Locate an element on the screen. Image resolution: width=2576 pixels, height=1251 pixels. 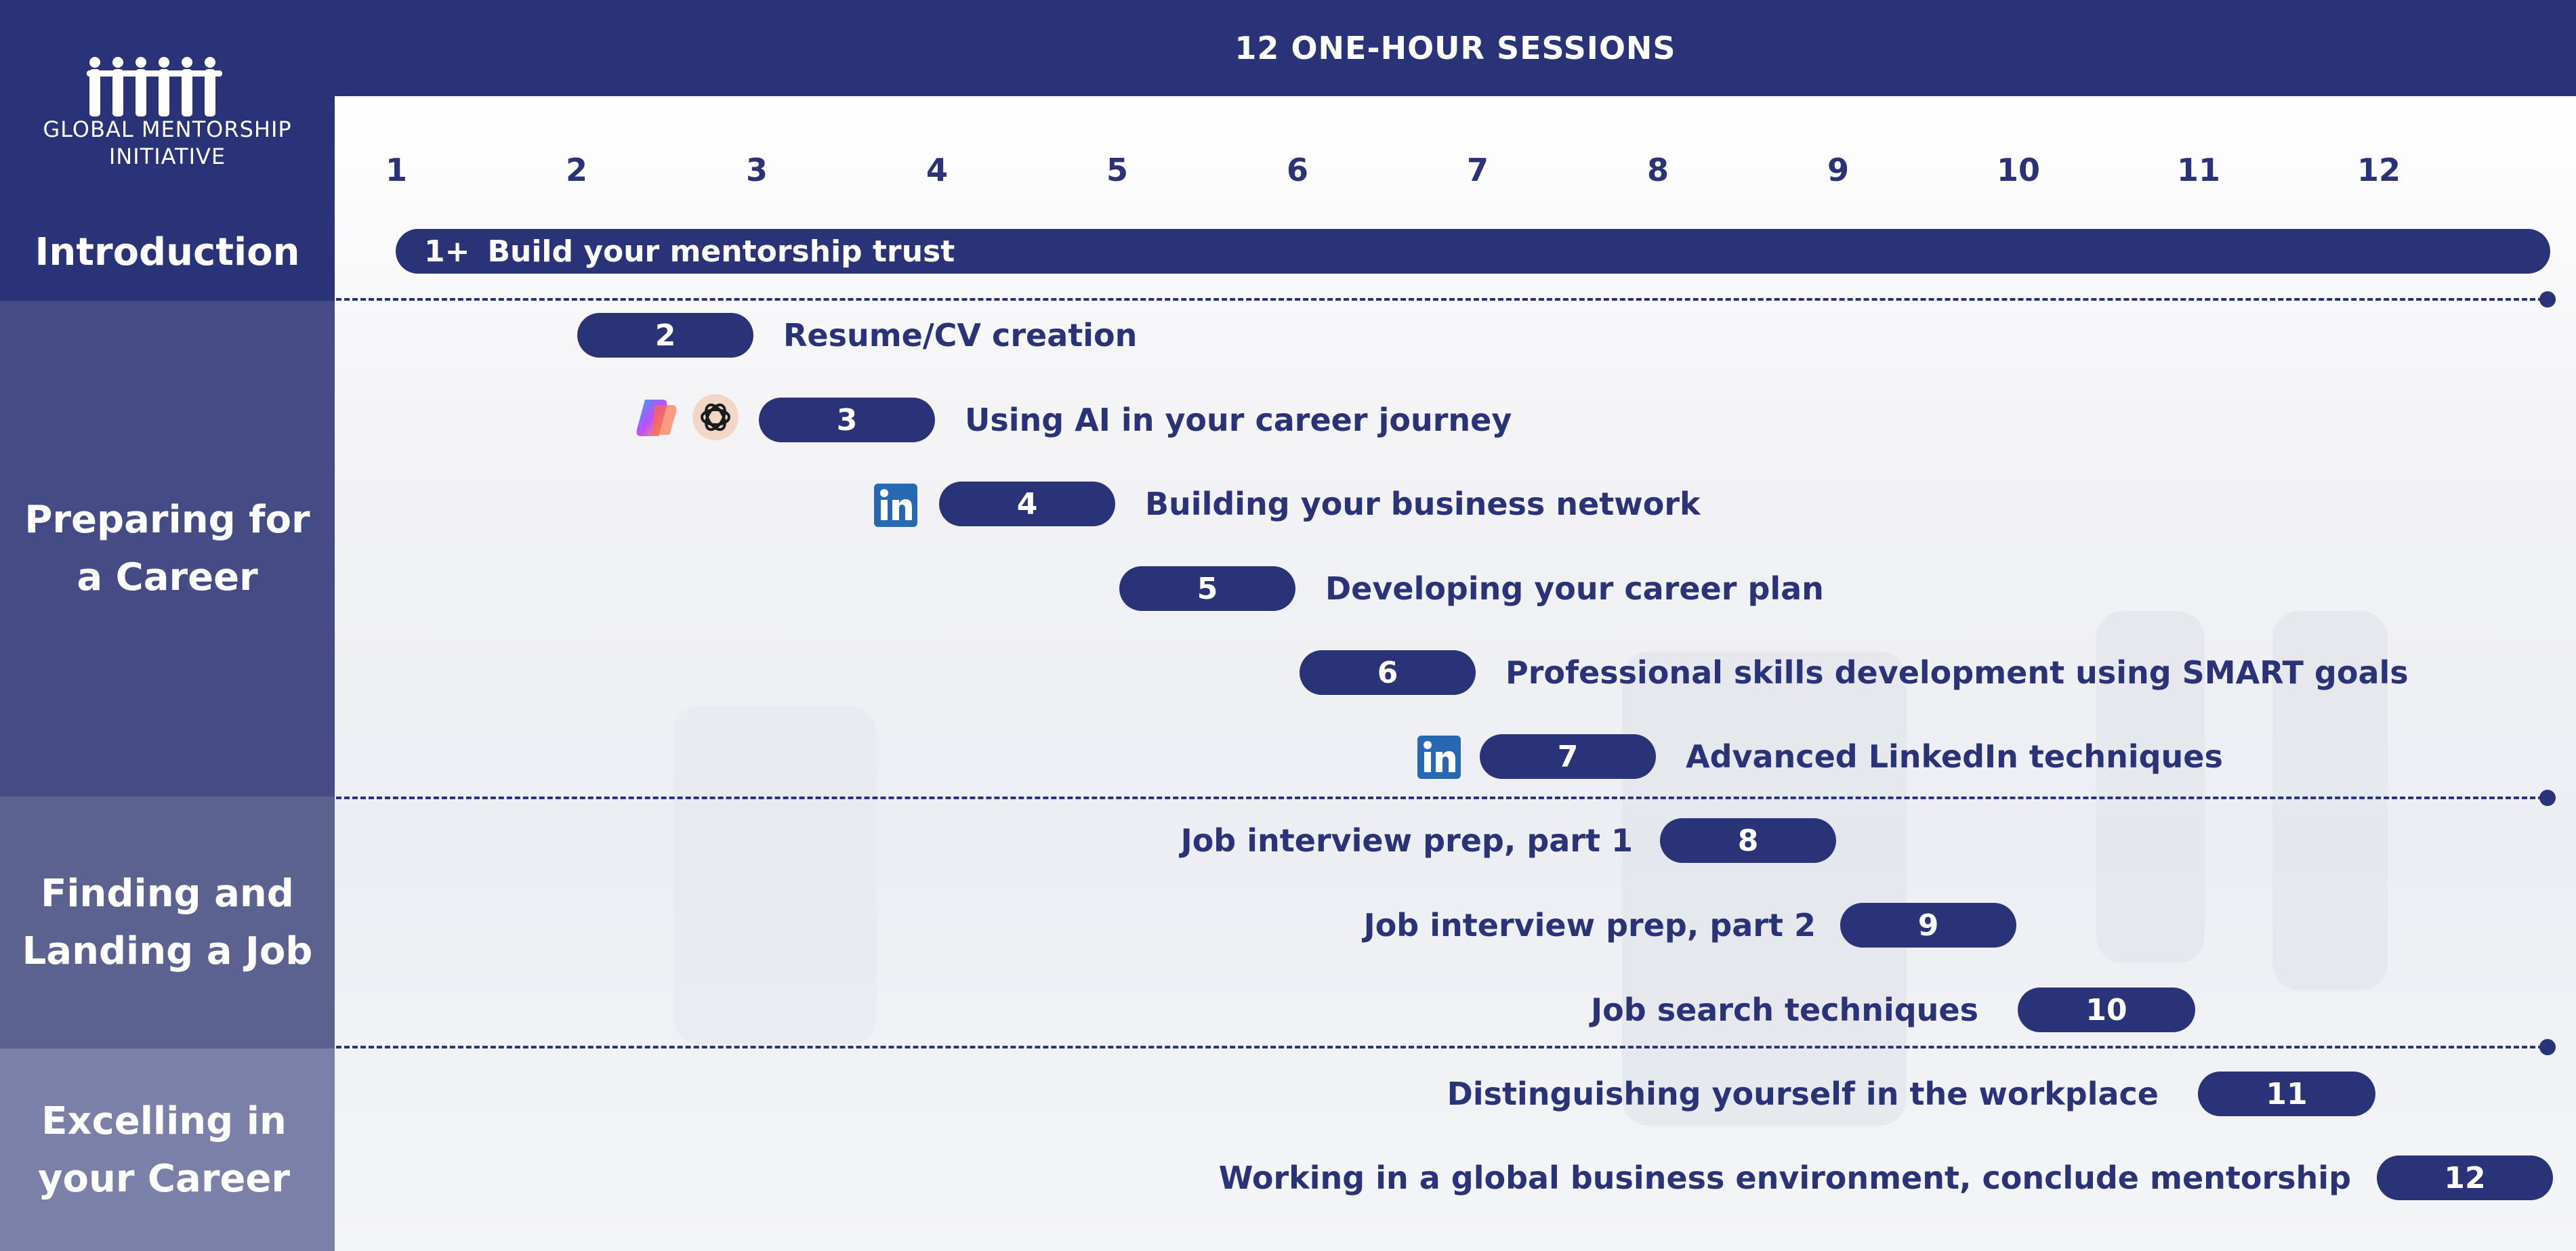
session-2-title: Resume/CV creation is located at coordinates (960, 335).